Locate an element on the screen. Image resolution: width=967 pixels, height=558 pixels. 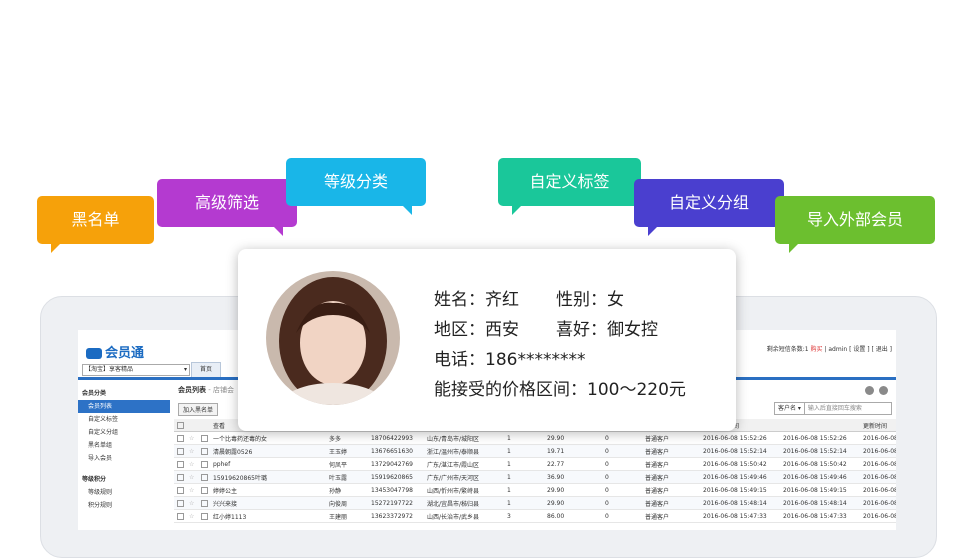
table-cell: 86.00 is located at coordinates (573, 516).